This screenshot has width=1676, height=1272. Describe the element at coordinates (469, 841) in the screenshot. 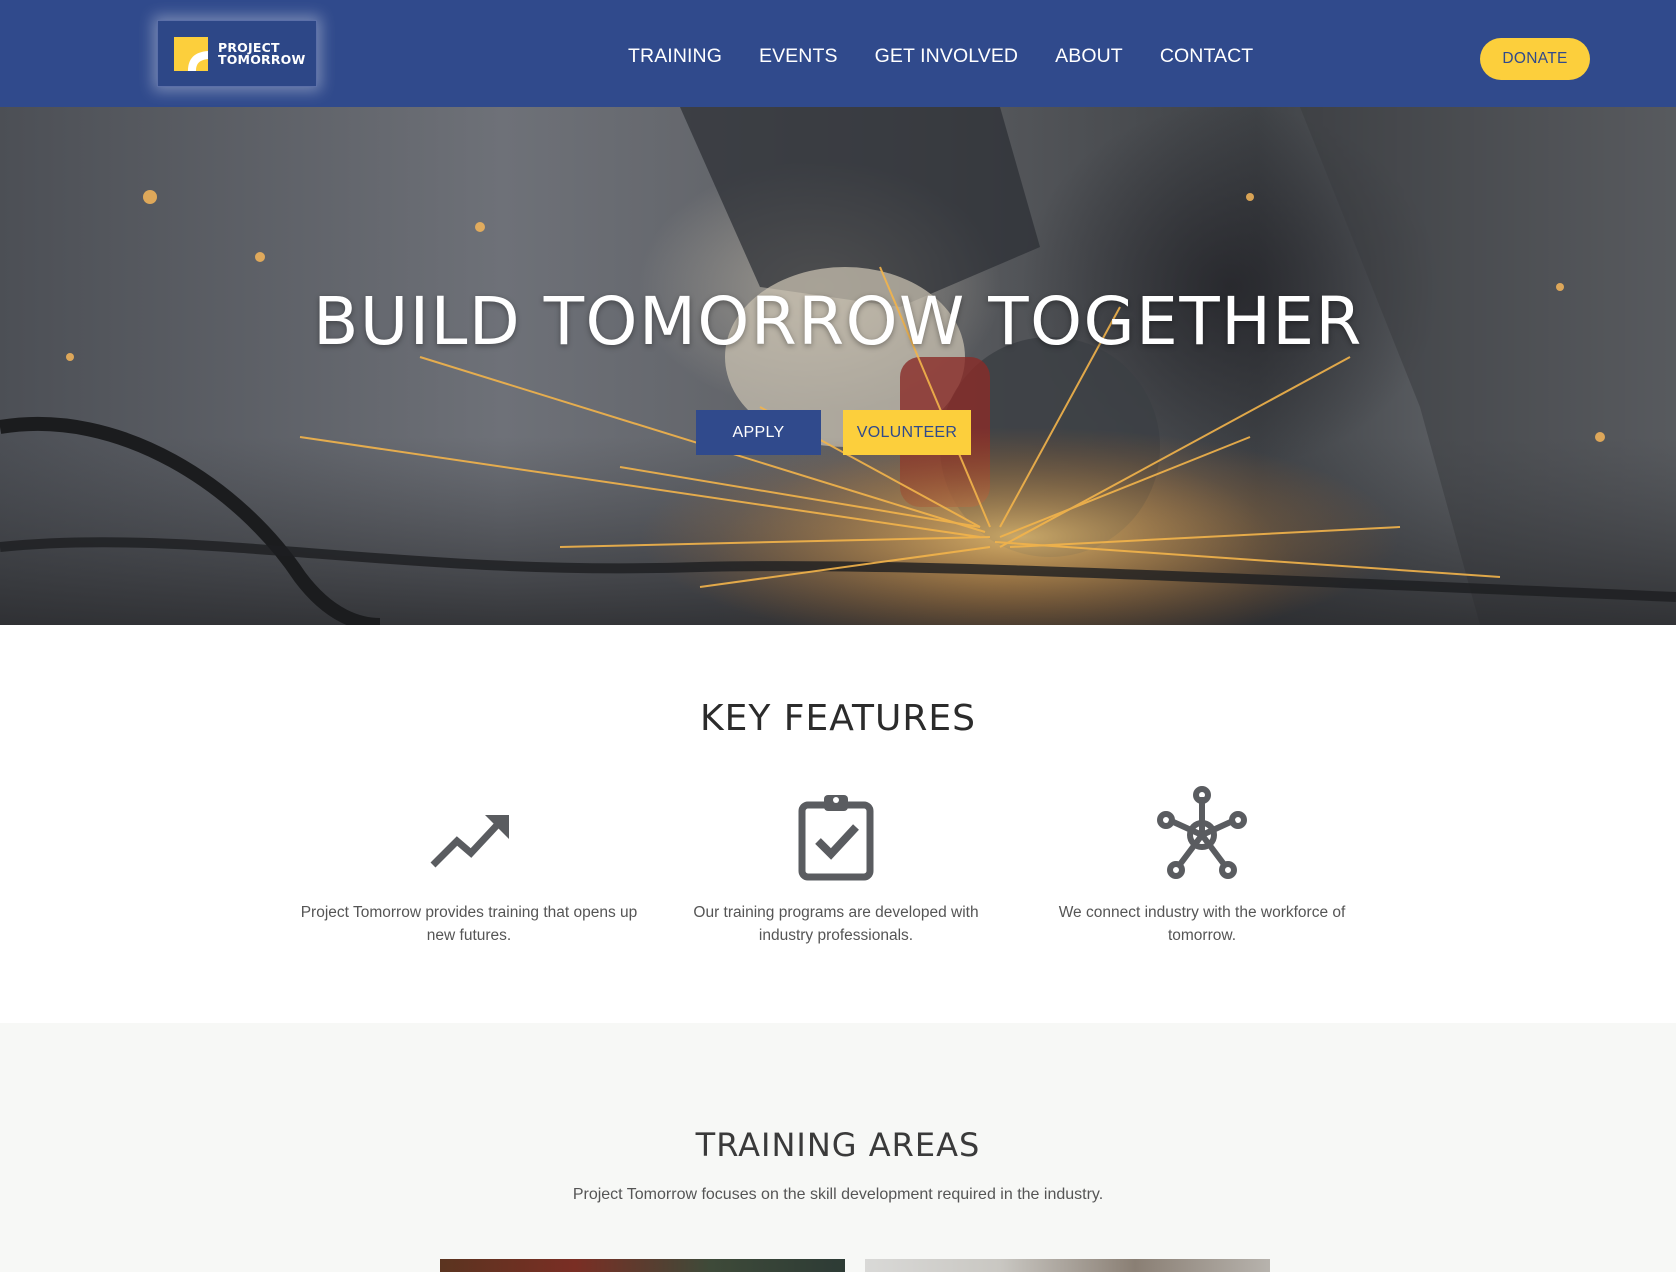

I see `trending-up-icon` at that location.